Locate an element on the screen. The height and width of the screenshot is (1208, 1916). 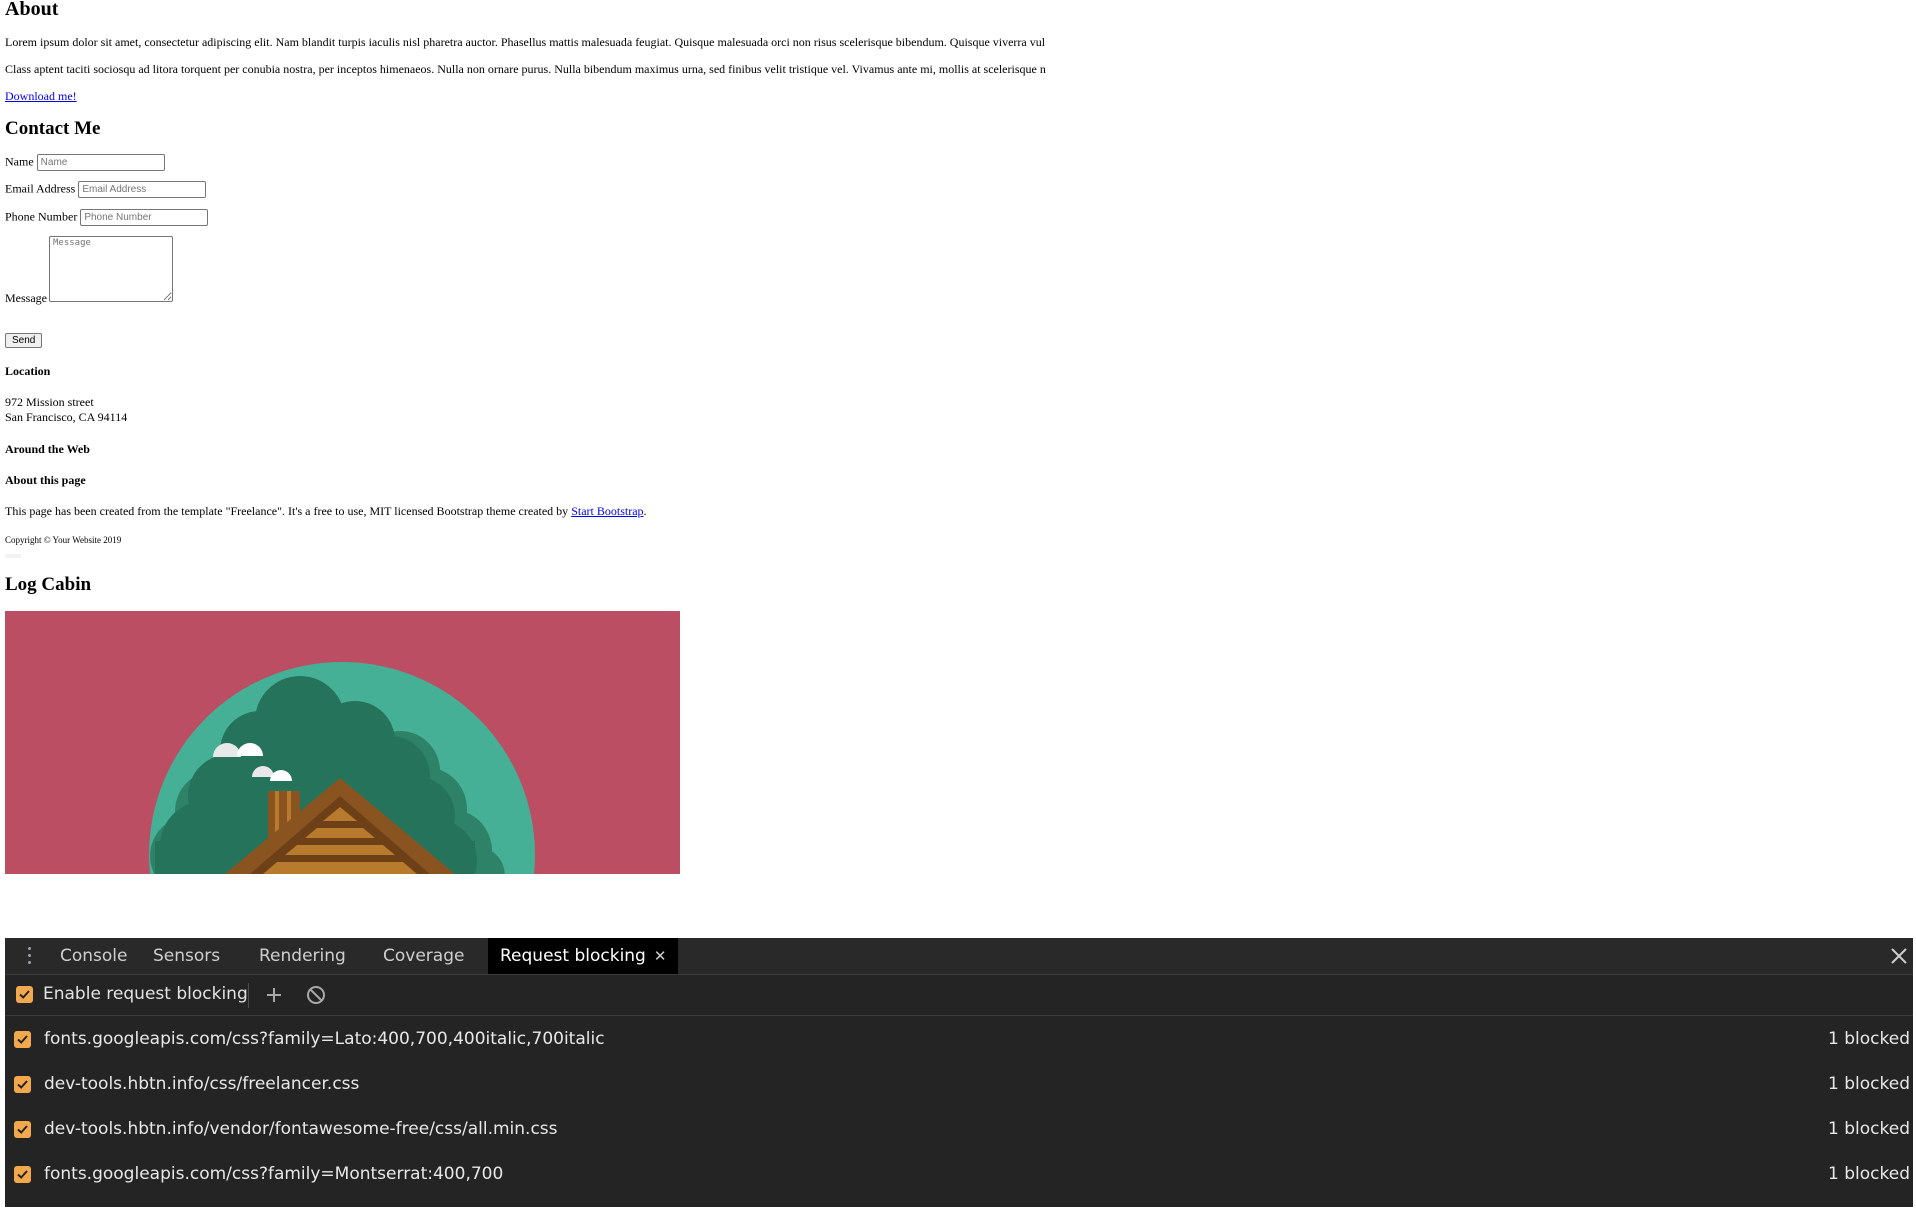
download-link: Download me! is located at coordinates (41, 96).